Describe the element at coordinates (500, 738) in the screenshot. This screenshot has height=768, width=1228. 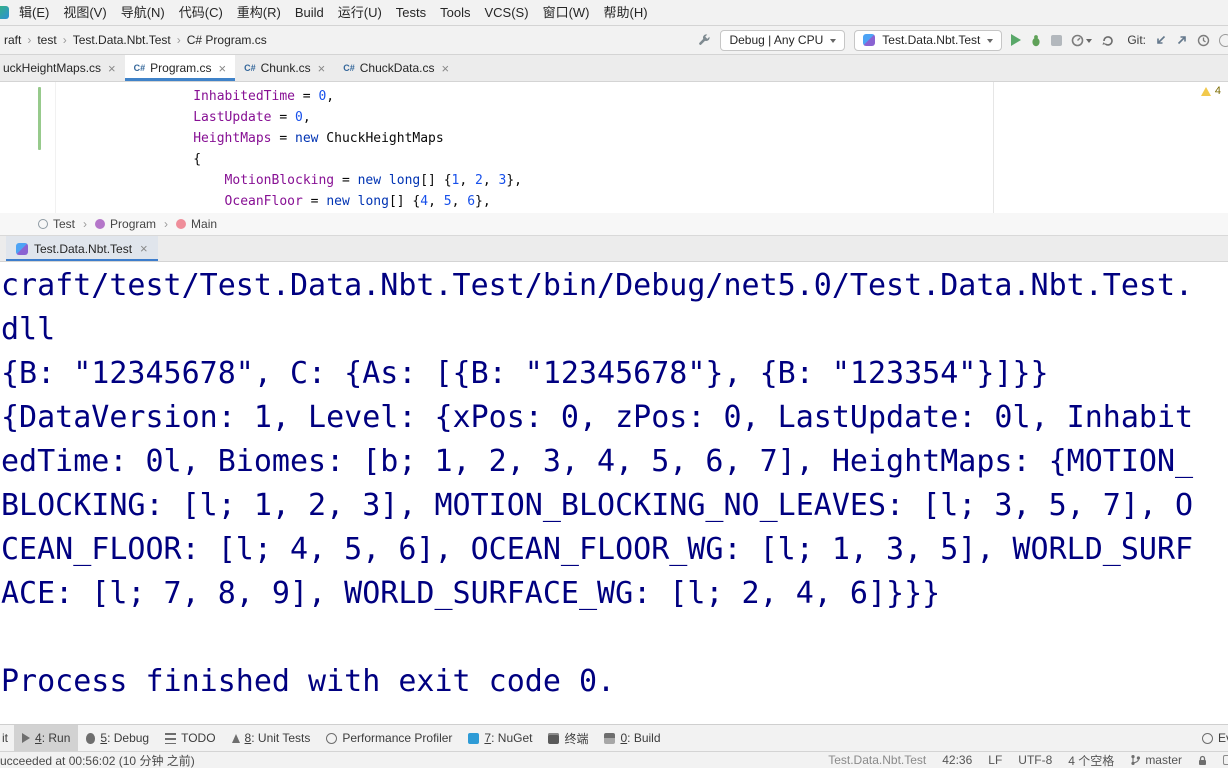
I see `tool-window-button-nuget: 7: NuGet` at that location.